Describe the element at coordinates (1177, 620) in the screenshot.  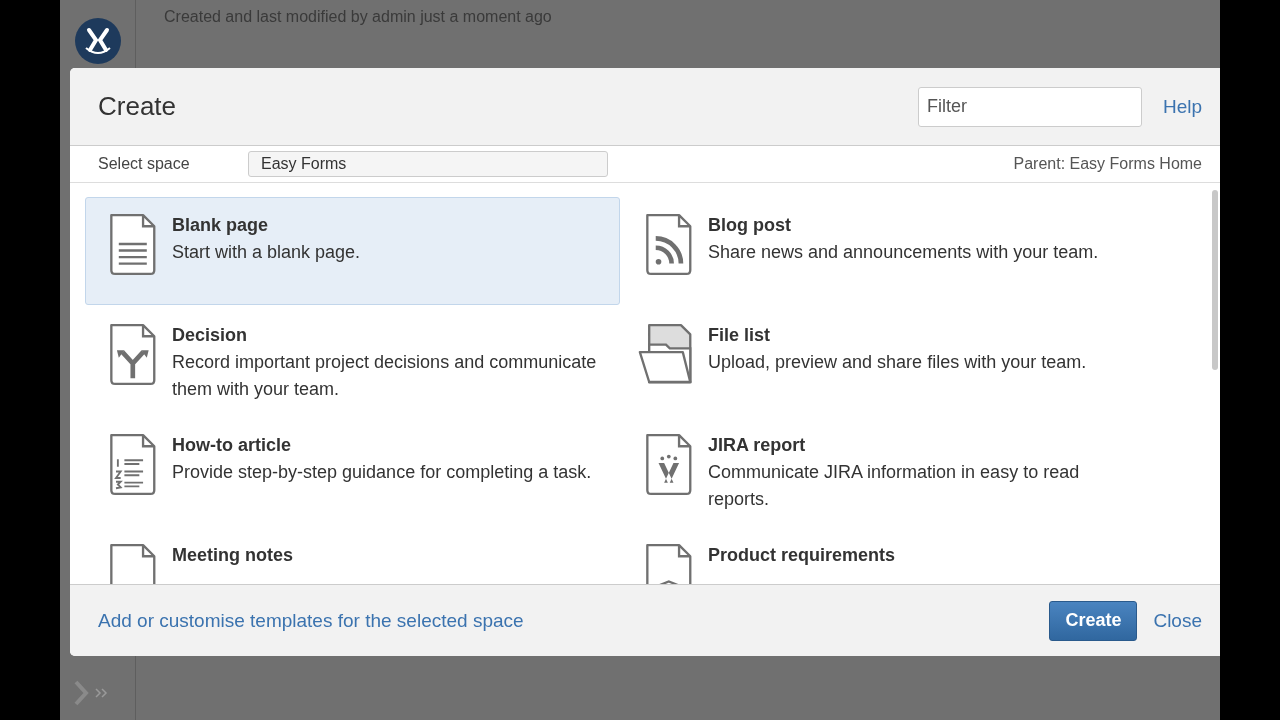
I see `close-link: Close` at that location.